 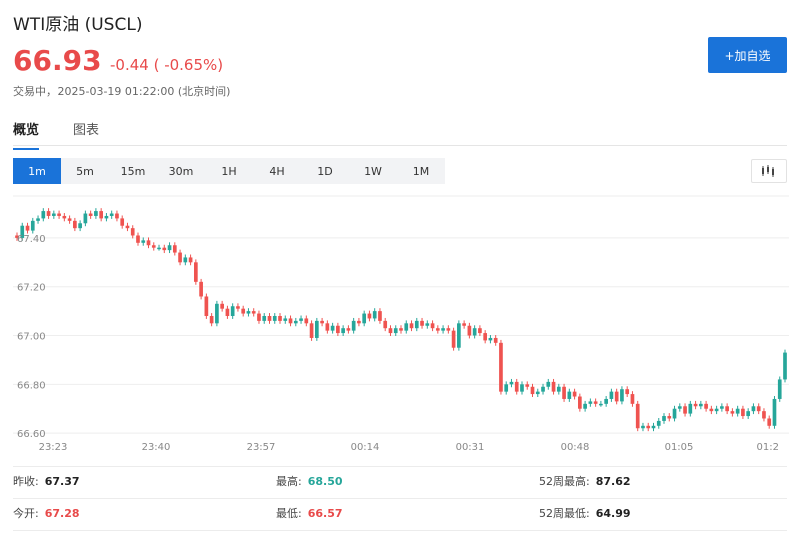 What do you see at coordinates (373, 171) in the screenshot?
I see `interval-1w: 1W` at bounding box center [373, 171].